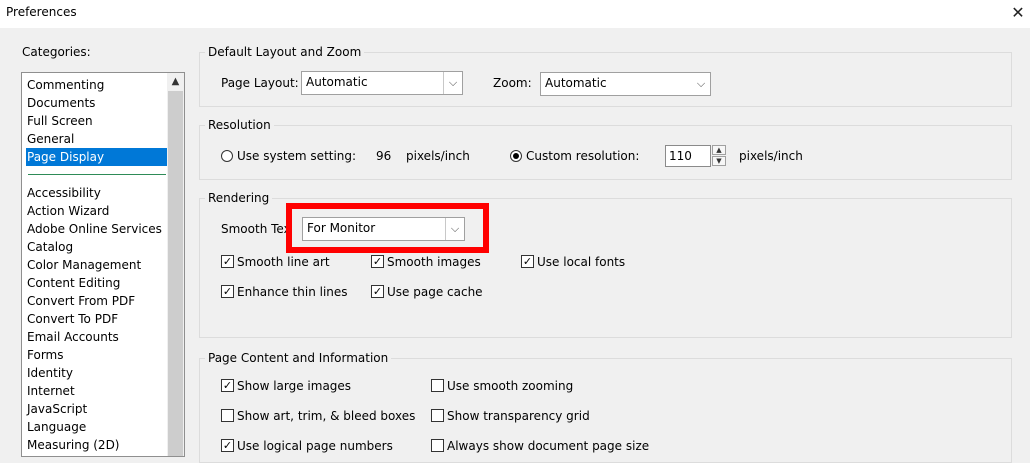  I want to click on use-local-fonts-checkbox: ✓, so click(527, 261).